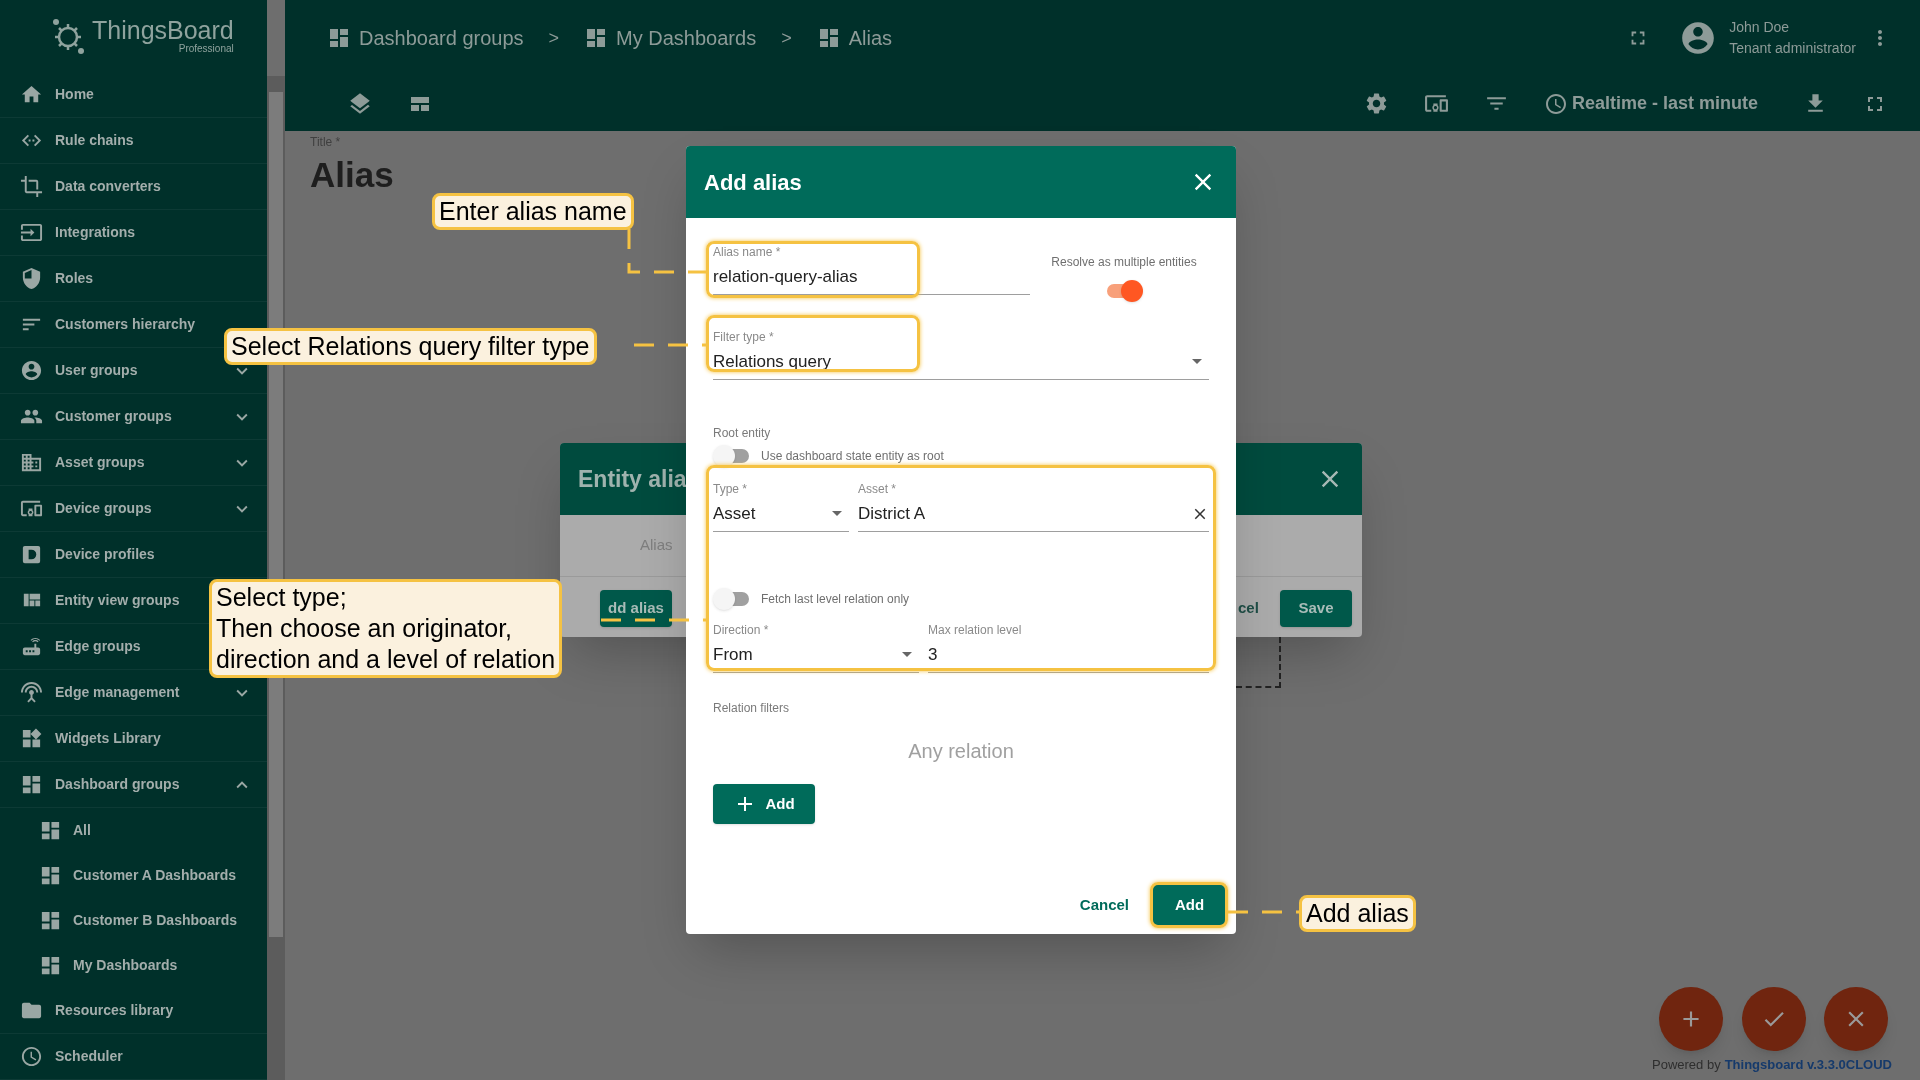 This screenshot has width=1920, height=1080. Describe the element at coordinates (742, 433) in the screenshot. I see `section-label: Root entity` at that location.